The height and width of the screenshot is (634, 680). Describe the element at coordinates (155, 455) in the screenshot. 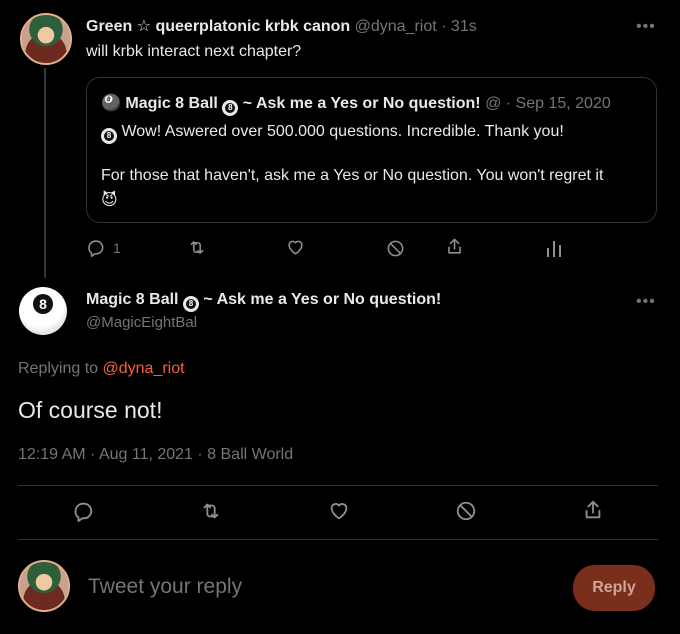

I see `tweet-meta: 12:19 AM · Aug 11, 2021 · 8 Ball World` at that location.